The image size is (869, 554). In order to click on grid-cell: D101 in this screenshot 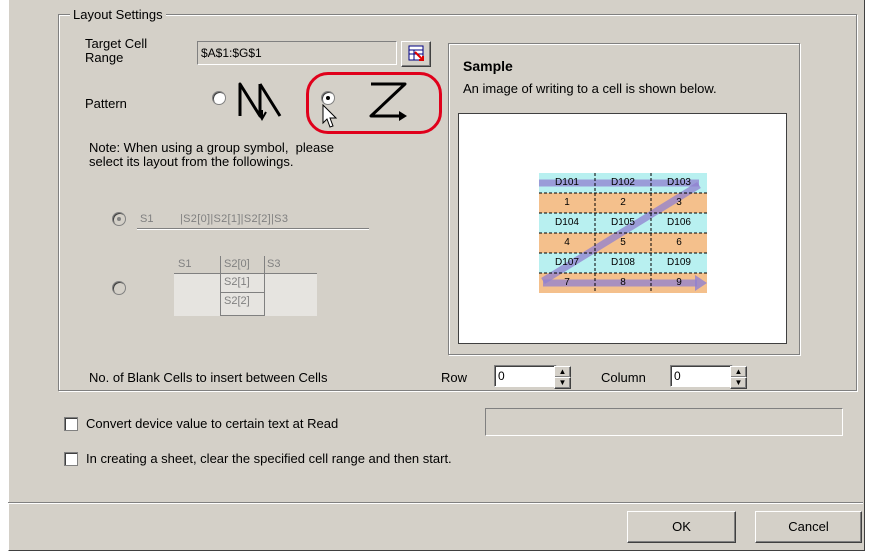, I will do `click(567, 182)`.